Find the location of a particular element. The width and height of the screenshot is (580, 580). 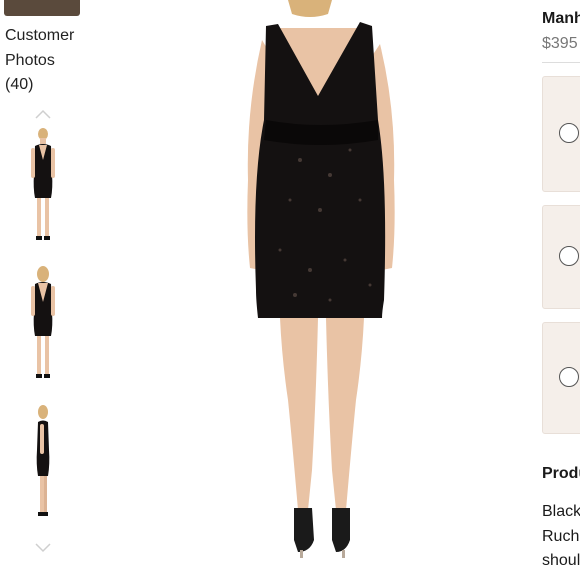

description-line: Black is located at coordinates (561, 511).